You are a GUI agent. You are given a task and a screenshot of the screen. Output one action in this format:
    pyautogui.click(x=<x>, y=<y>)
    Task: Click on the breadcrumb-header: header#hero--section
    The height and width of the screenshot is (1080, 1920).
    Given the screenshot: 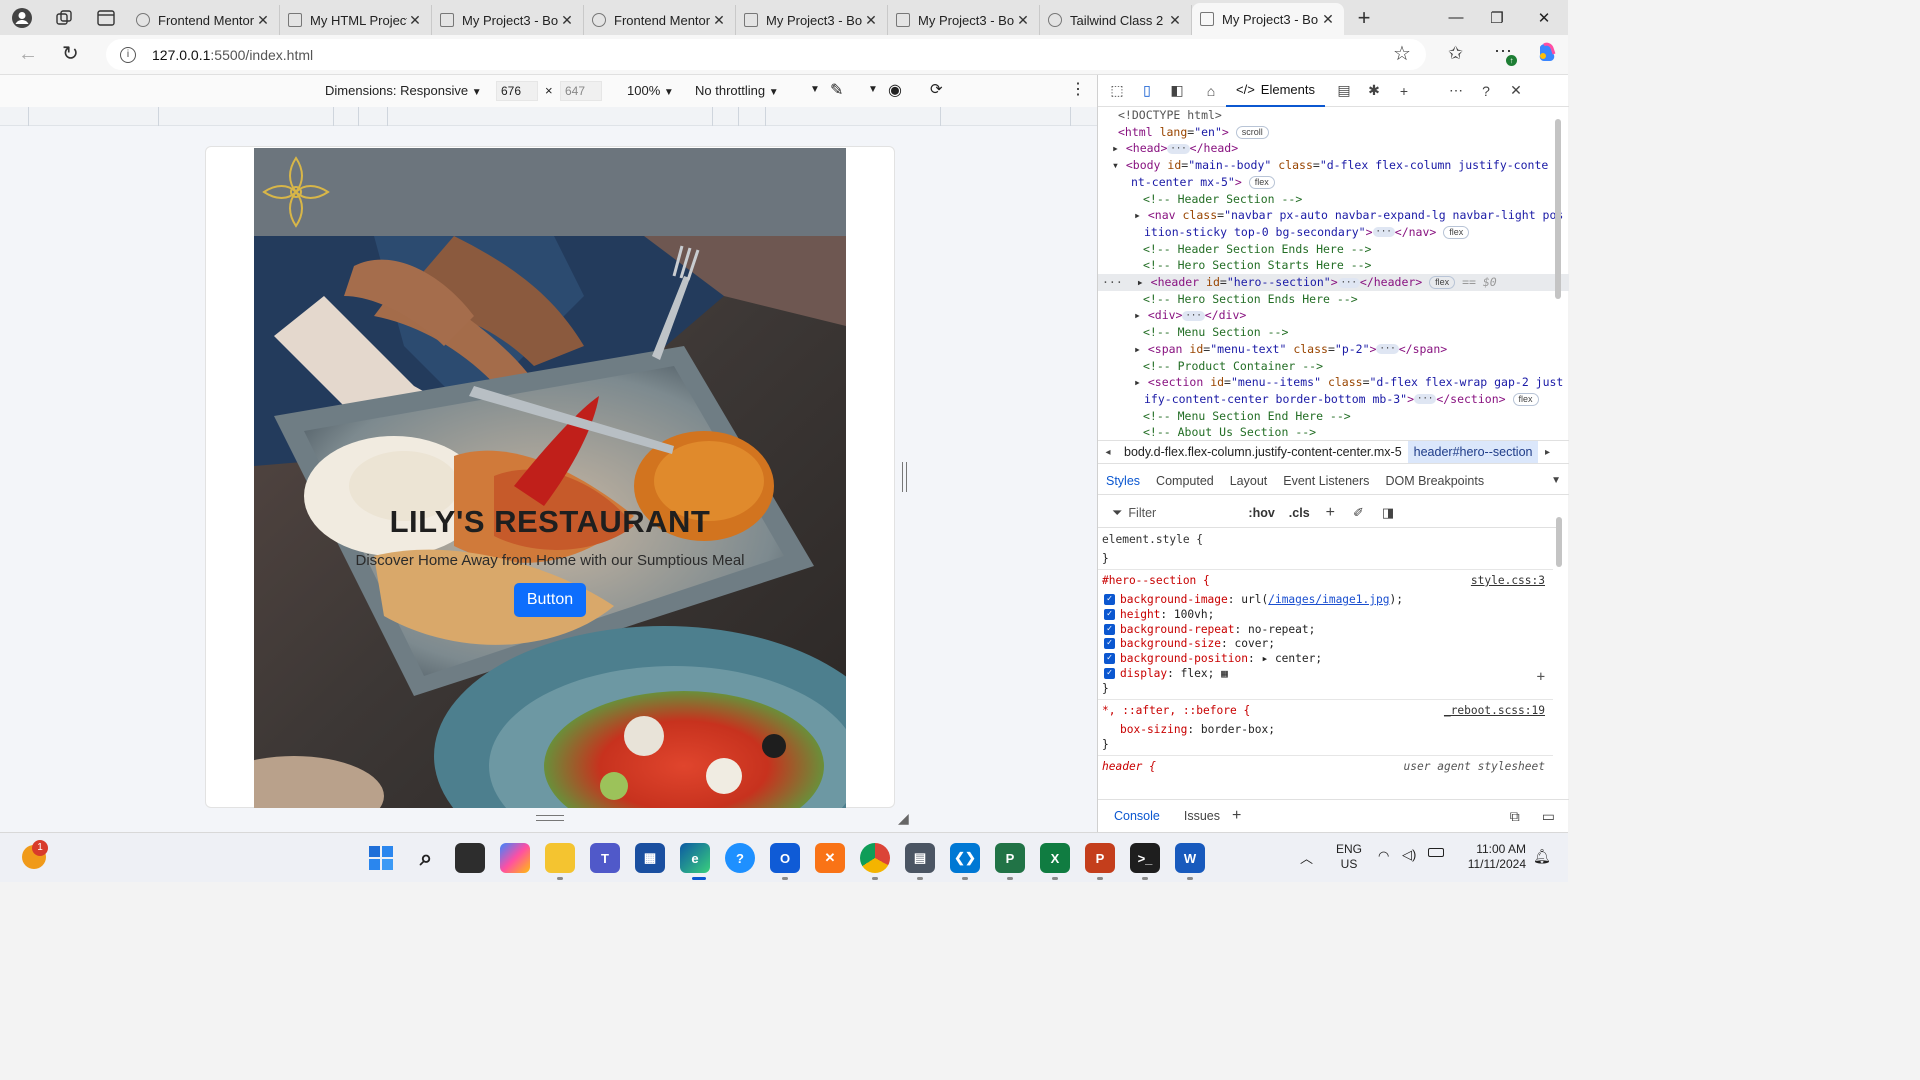 What is the action you would take?
    pyautogui.click(x=1473, y=452)
    